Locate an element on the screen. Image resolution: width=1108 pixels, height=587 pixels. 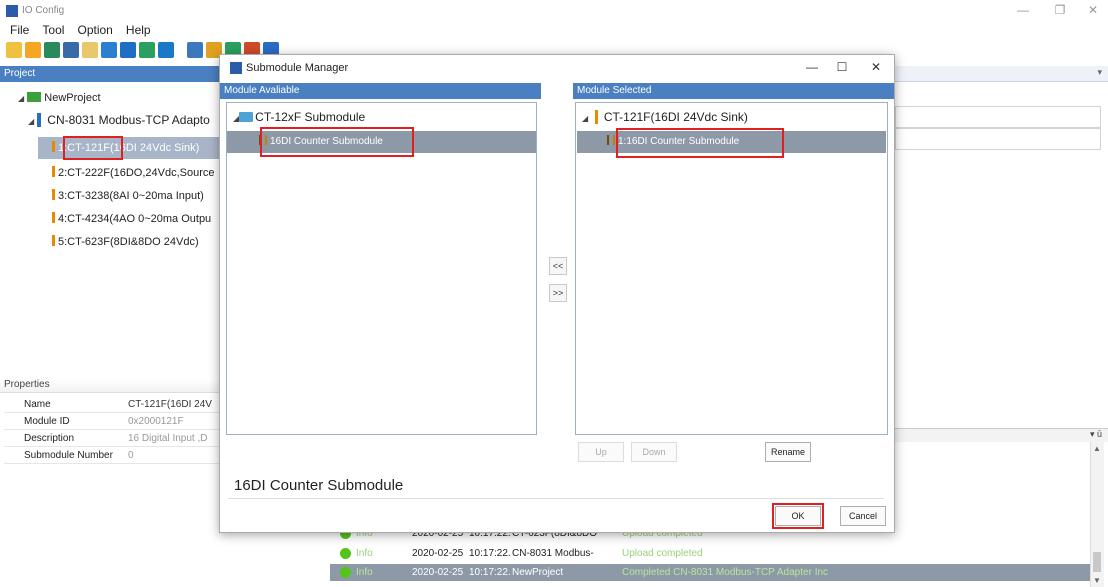
selected-group: ◢ CT-121F(16DI 24Vdc Sink) is located at coordinates (665, 117).